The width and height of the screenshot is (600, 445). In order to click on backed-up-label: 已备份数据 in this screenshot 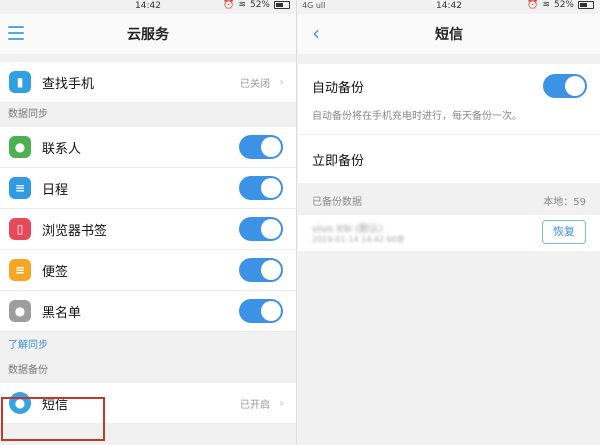, I will do `click(337, 202)`.